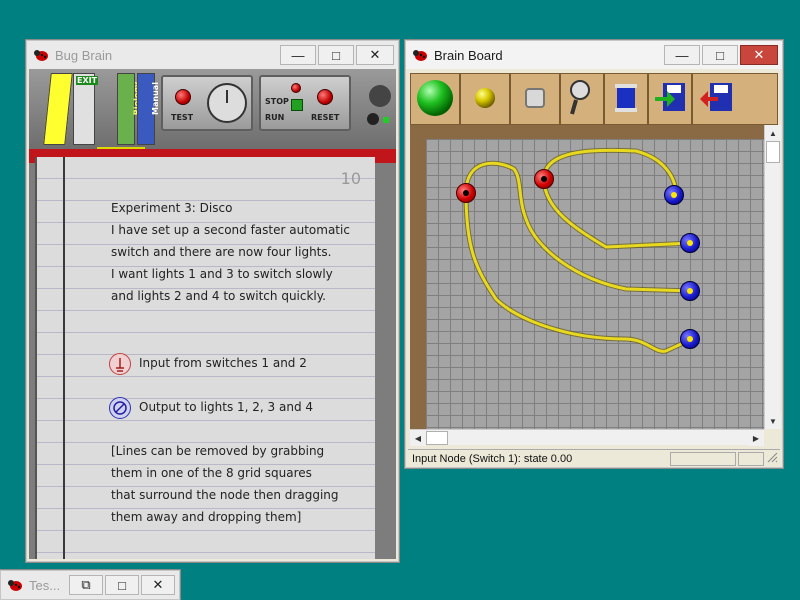 This screenshot has width=800, height=600. Describe the element at coordinates (772, 277) in the screenshot. I see `vertical-scrollbar: ▲ ▼` at that location.